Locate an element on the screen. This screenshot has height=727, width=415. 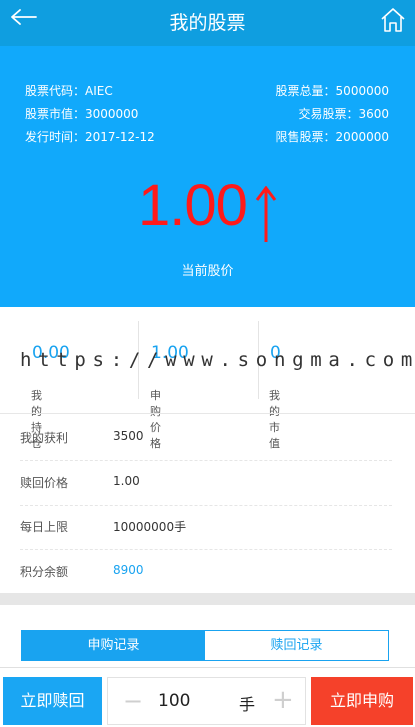
tab-redeem-records: 赎回记录 is located at coordinates (296, 645).